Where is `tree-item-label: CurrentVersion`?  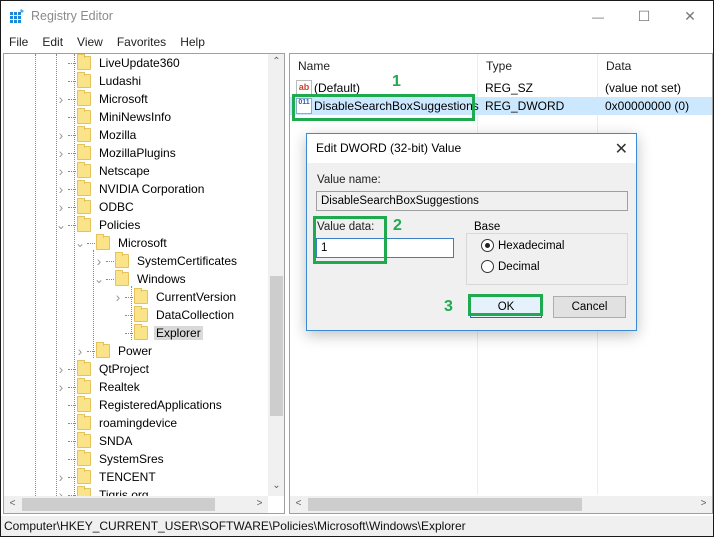 tree-item-label: CurrentVersion is located at coordinates (196, 297).